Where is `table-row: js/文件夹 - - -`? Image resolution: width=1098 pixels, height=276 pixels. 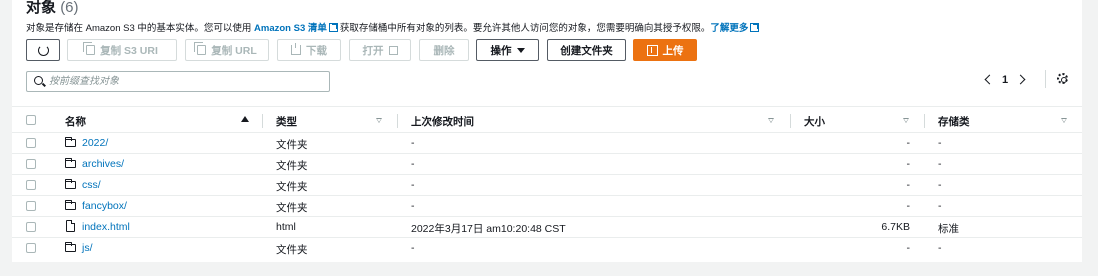 table-row: js/文件夹 - - - is located at coordinates (547, 248).